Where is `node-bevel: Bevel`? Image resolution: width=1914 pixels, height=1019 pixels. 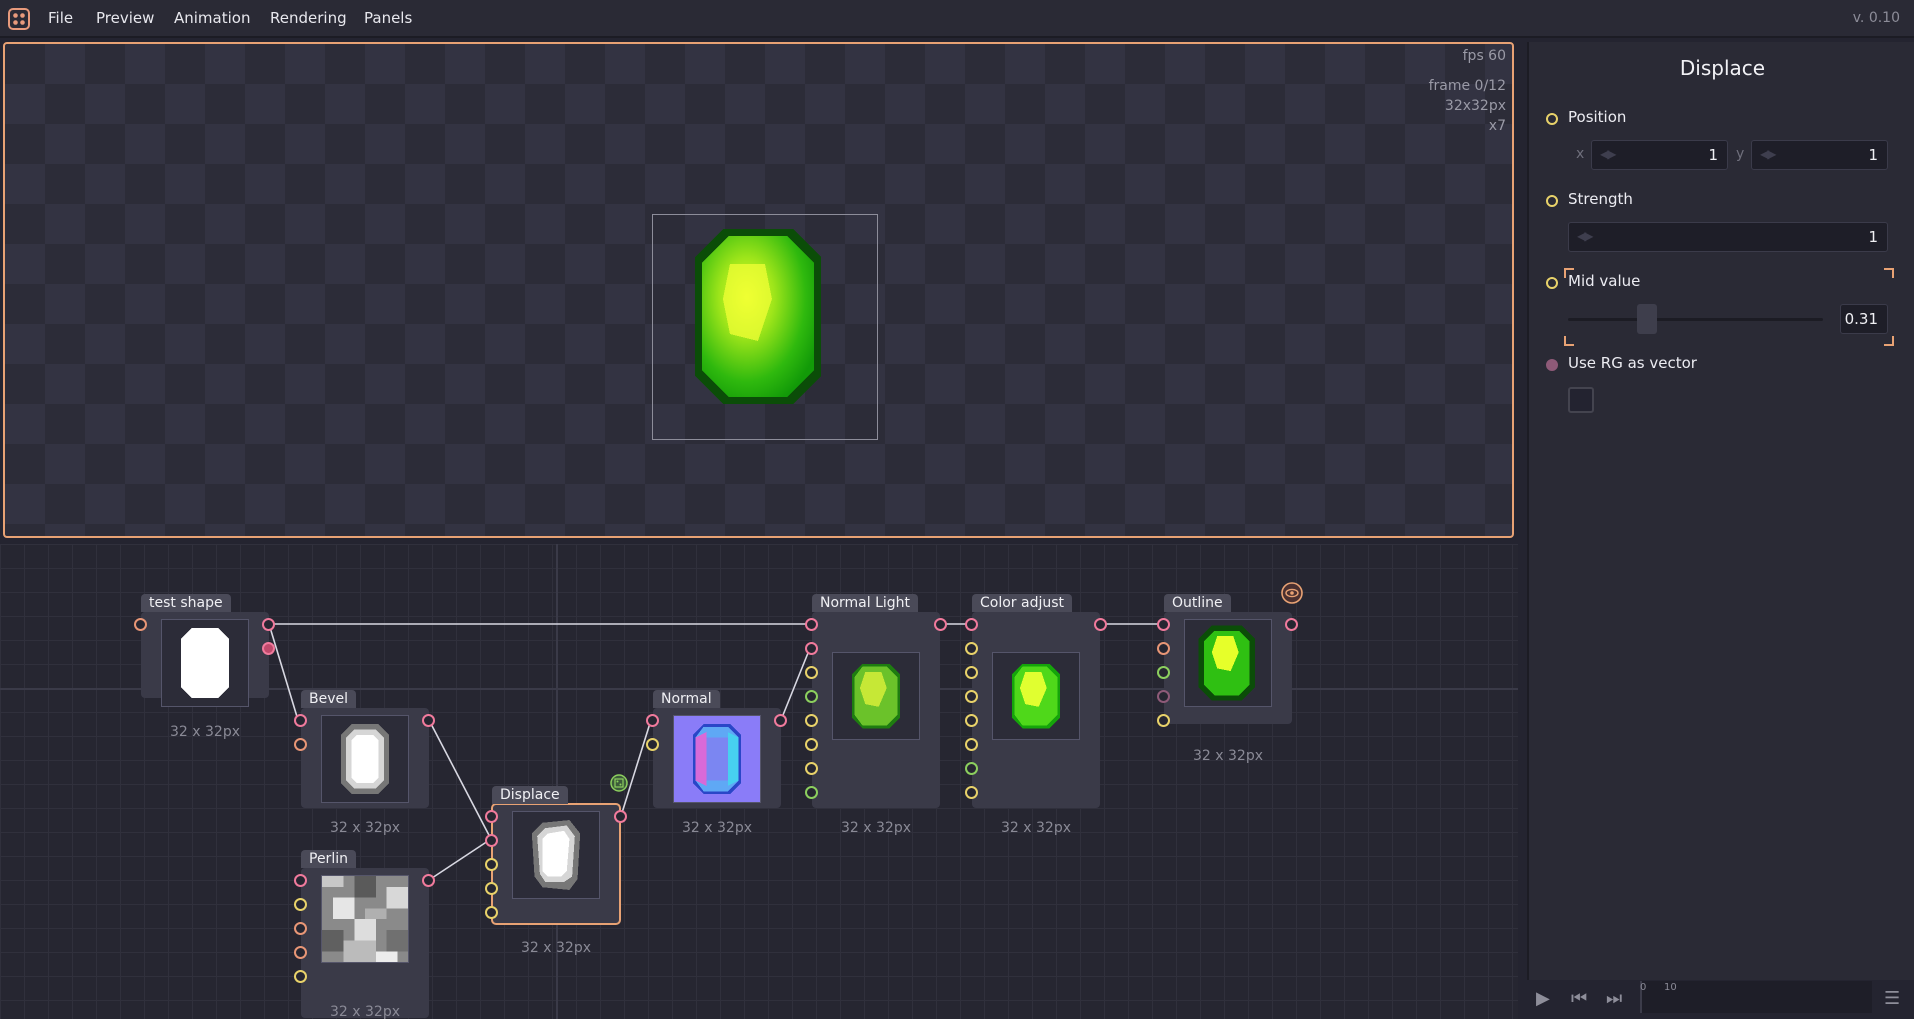
node-bevel: Bevel is located at coordinates (365, 749).